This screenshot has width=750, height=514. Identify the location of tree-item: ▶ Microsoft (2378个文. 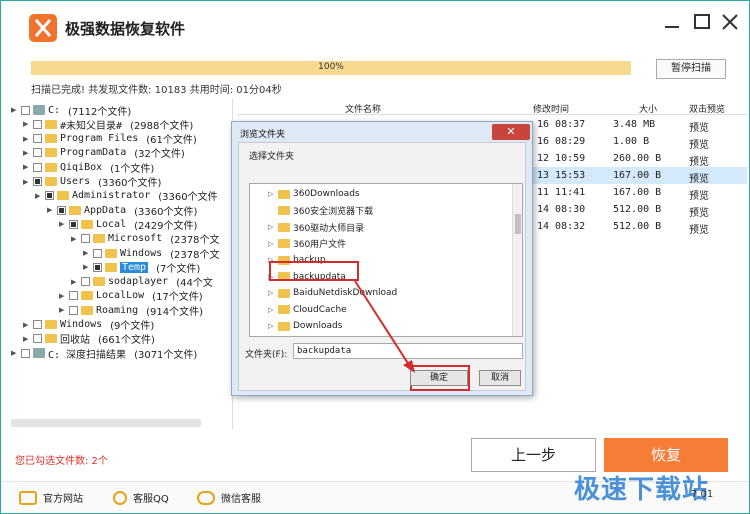
(145, 239).